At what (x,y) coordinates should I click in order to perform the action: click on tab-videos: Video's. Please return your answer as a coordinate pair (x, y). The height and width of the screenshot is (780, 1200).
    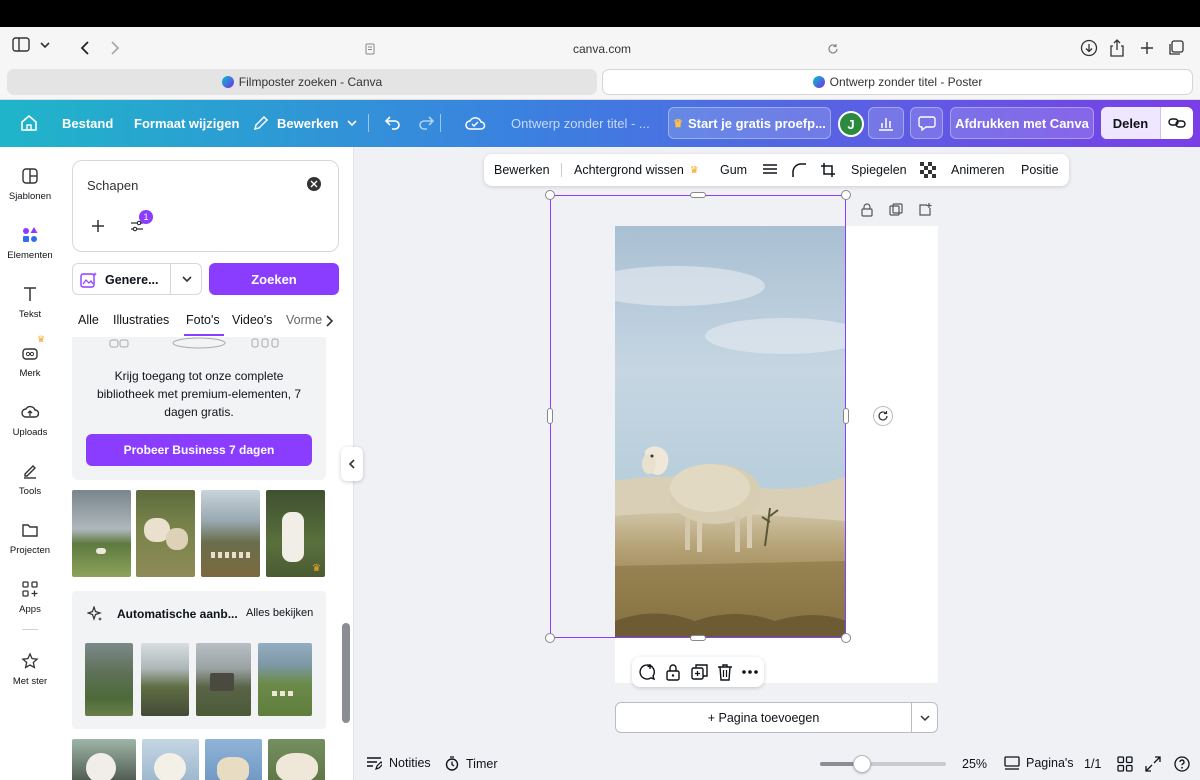
    Looking at the image, I should click on (252, 320).